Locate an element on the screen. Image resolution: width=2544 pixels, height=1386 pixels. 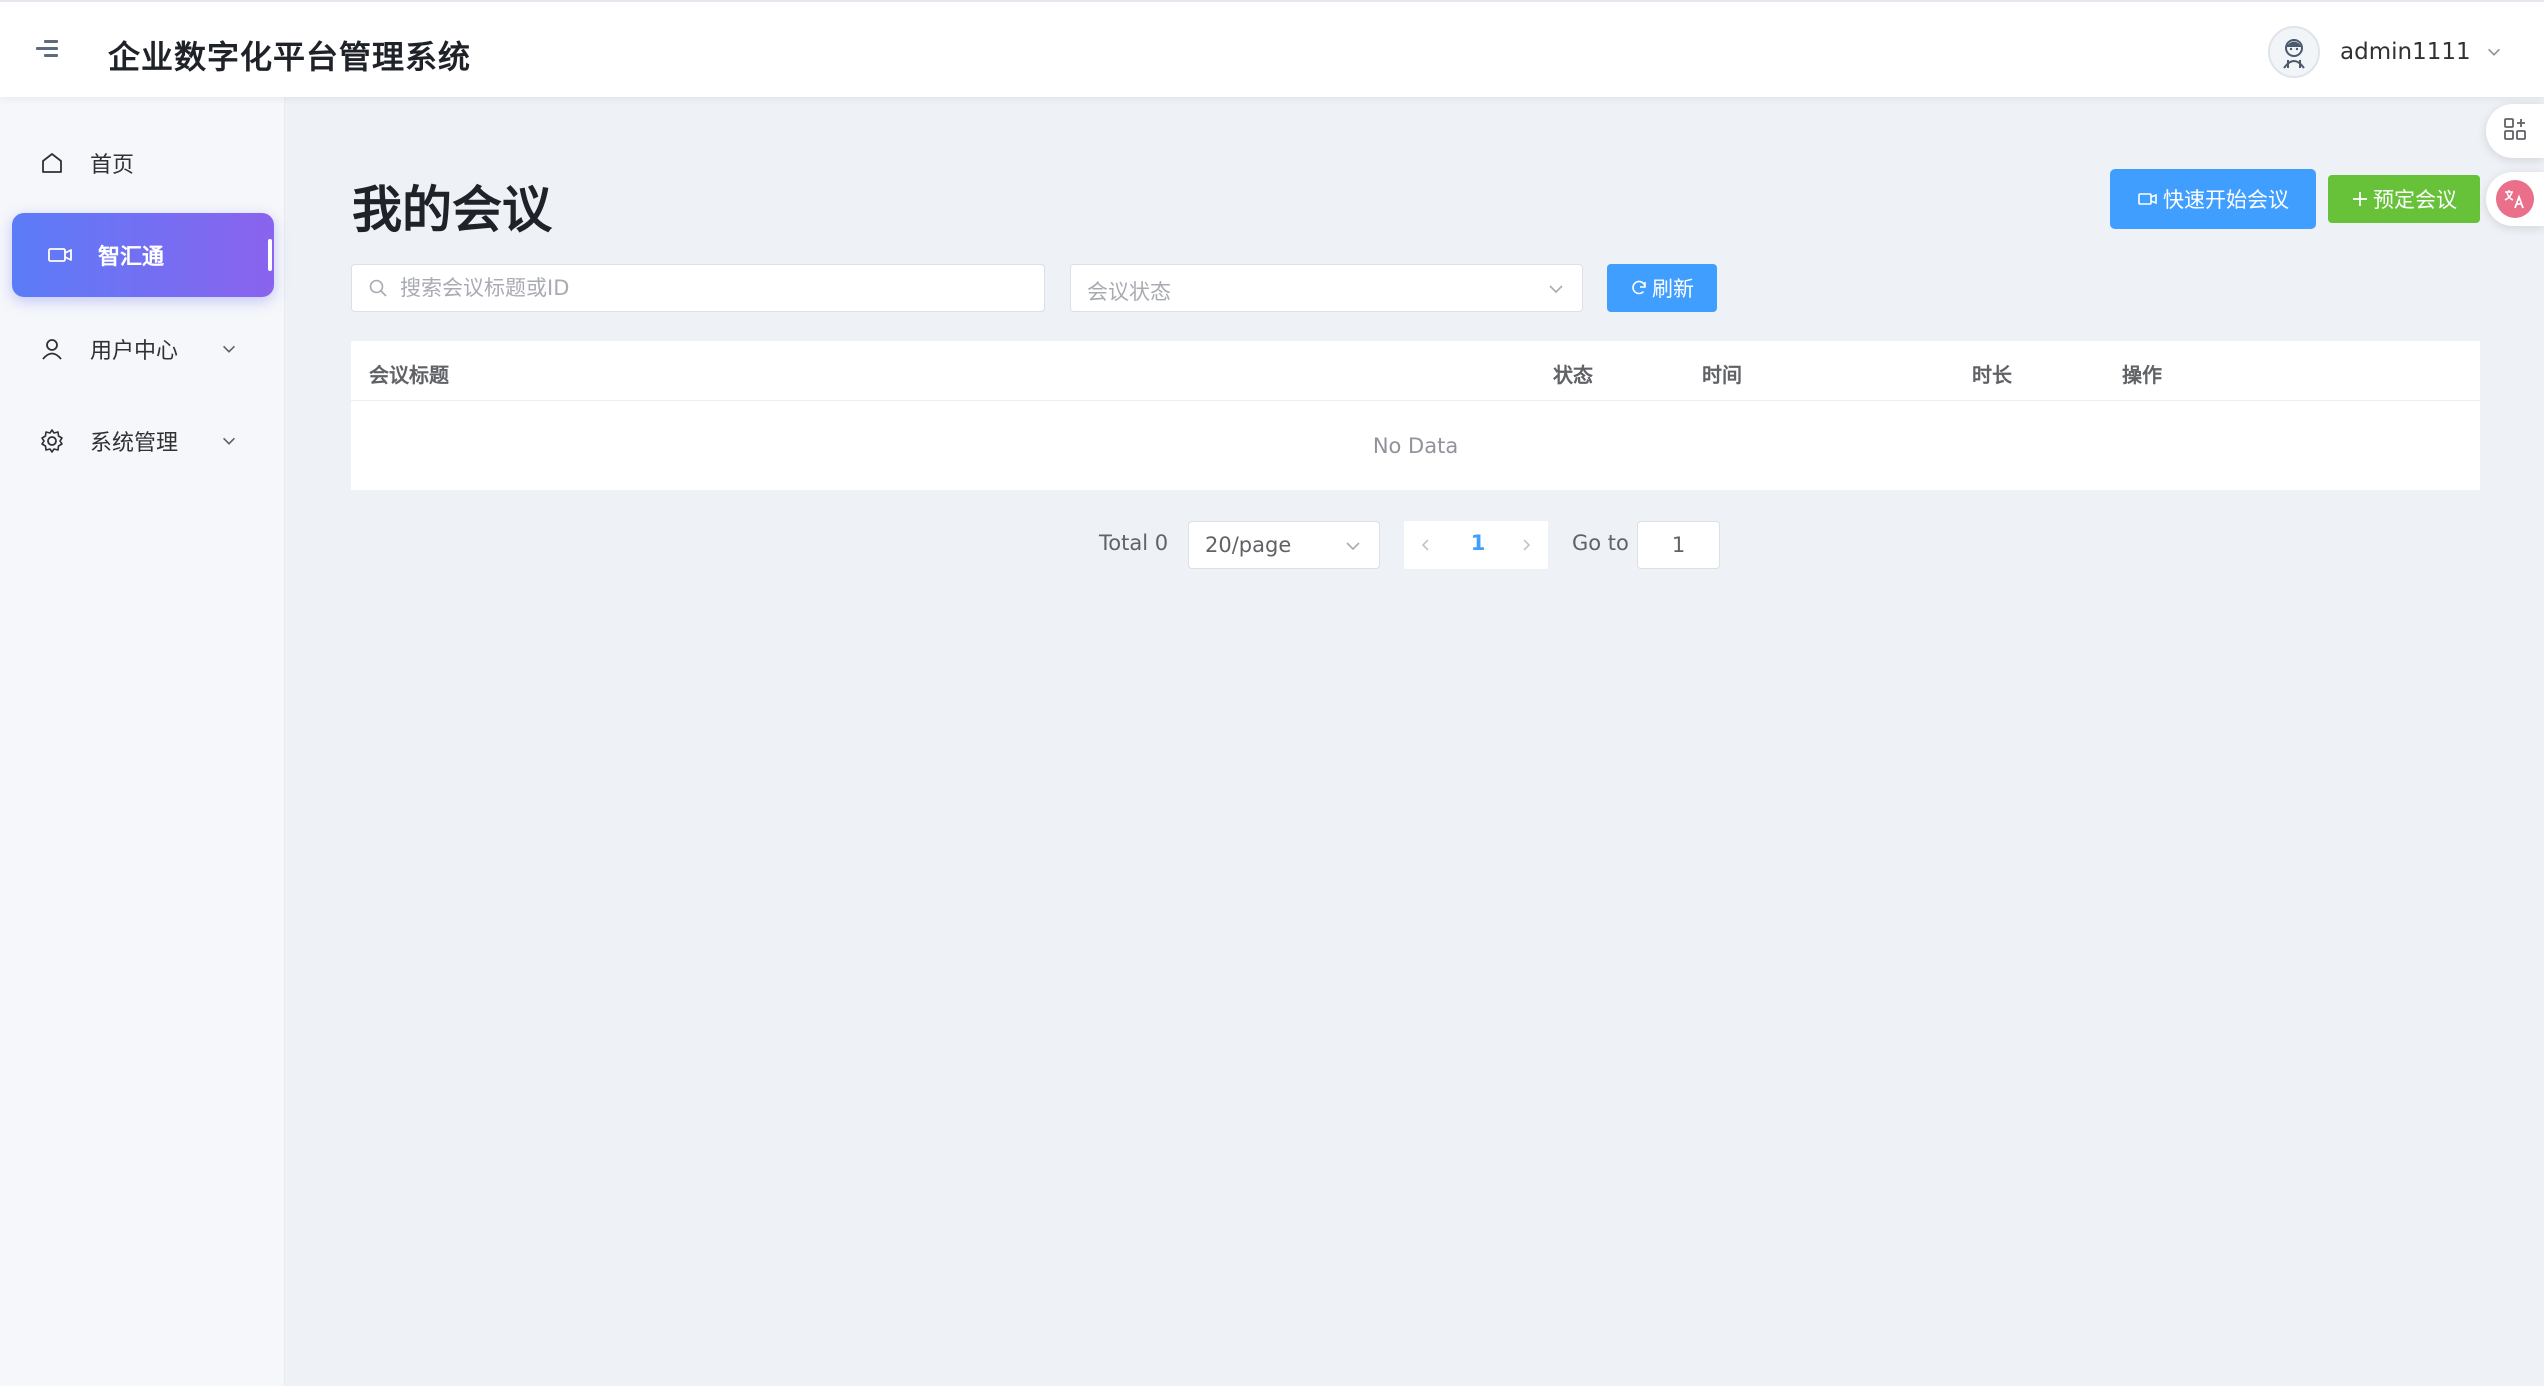
username: admin1111 is located at coordinates (2405, 52).